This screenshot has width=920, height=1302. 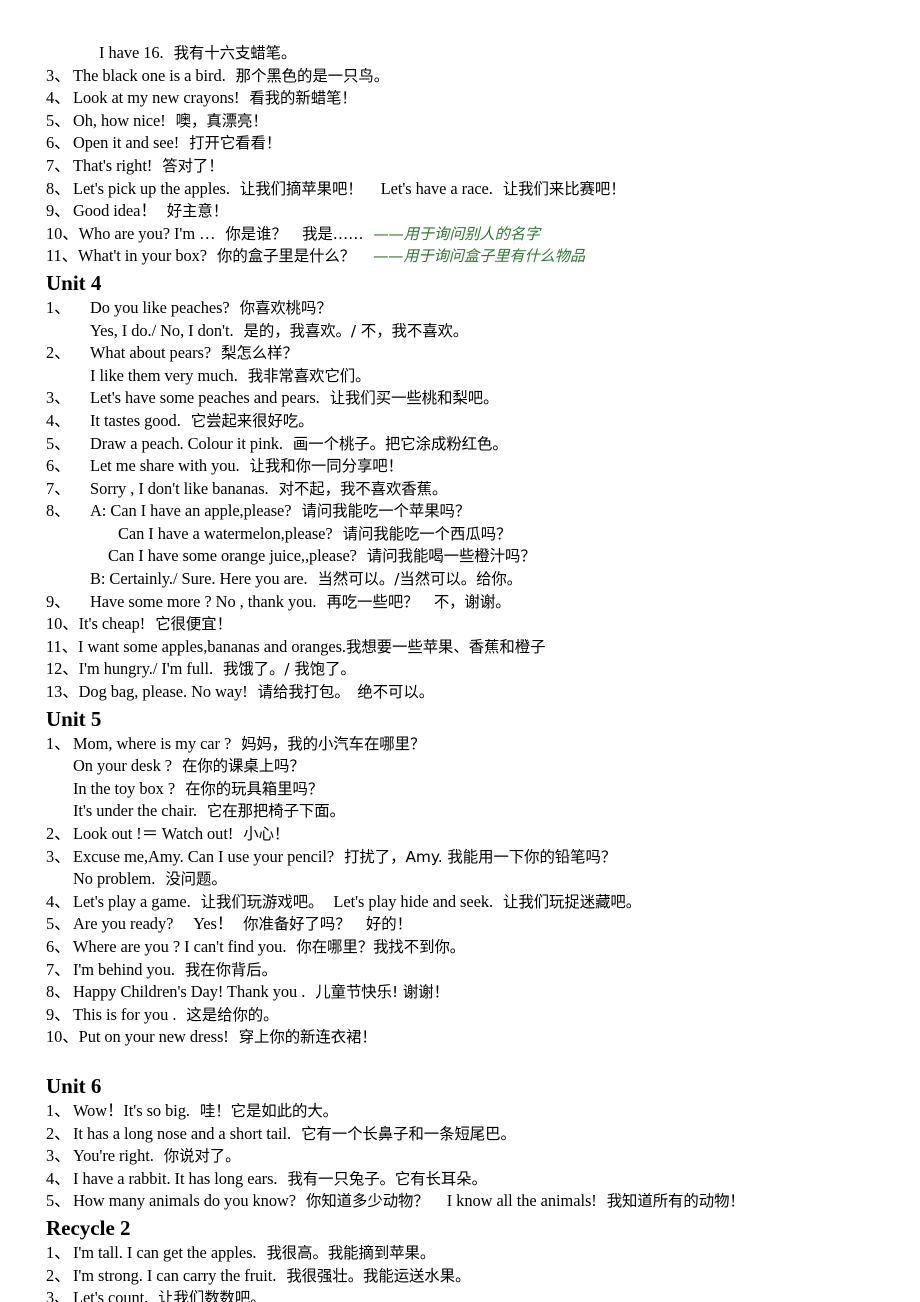 What do you see at coordinates (451, 556) in the screenshot?
I see `chinese-text: 请问我能喝一些橙汁吗？` at bounding box center [451, 556].